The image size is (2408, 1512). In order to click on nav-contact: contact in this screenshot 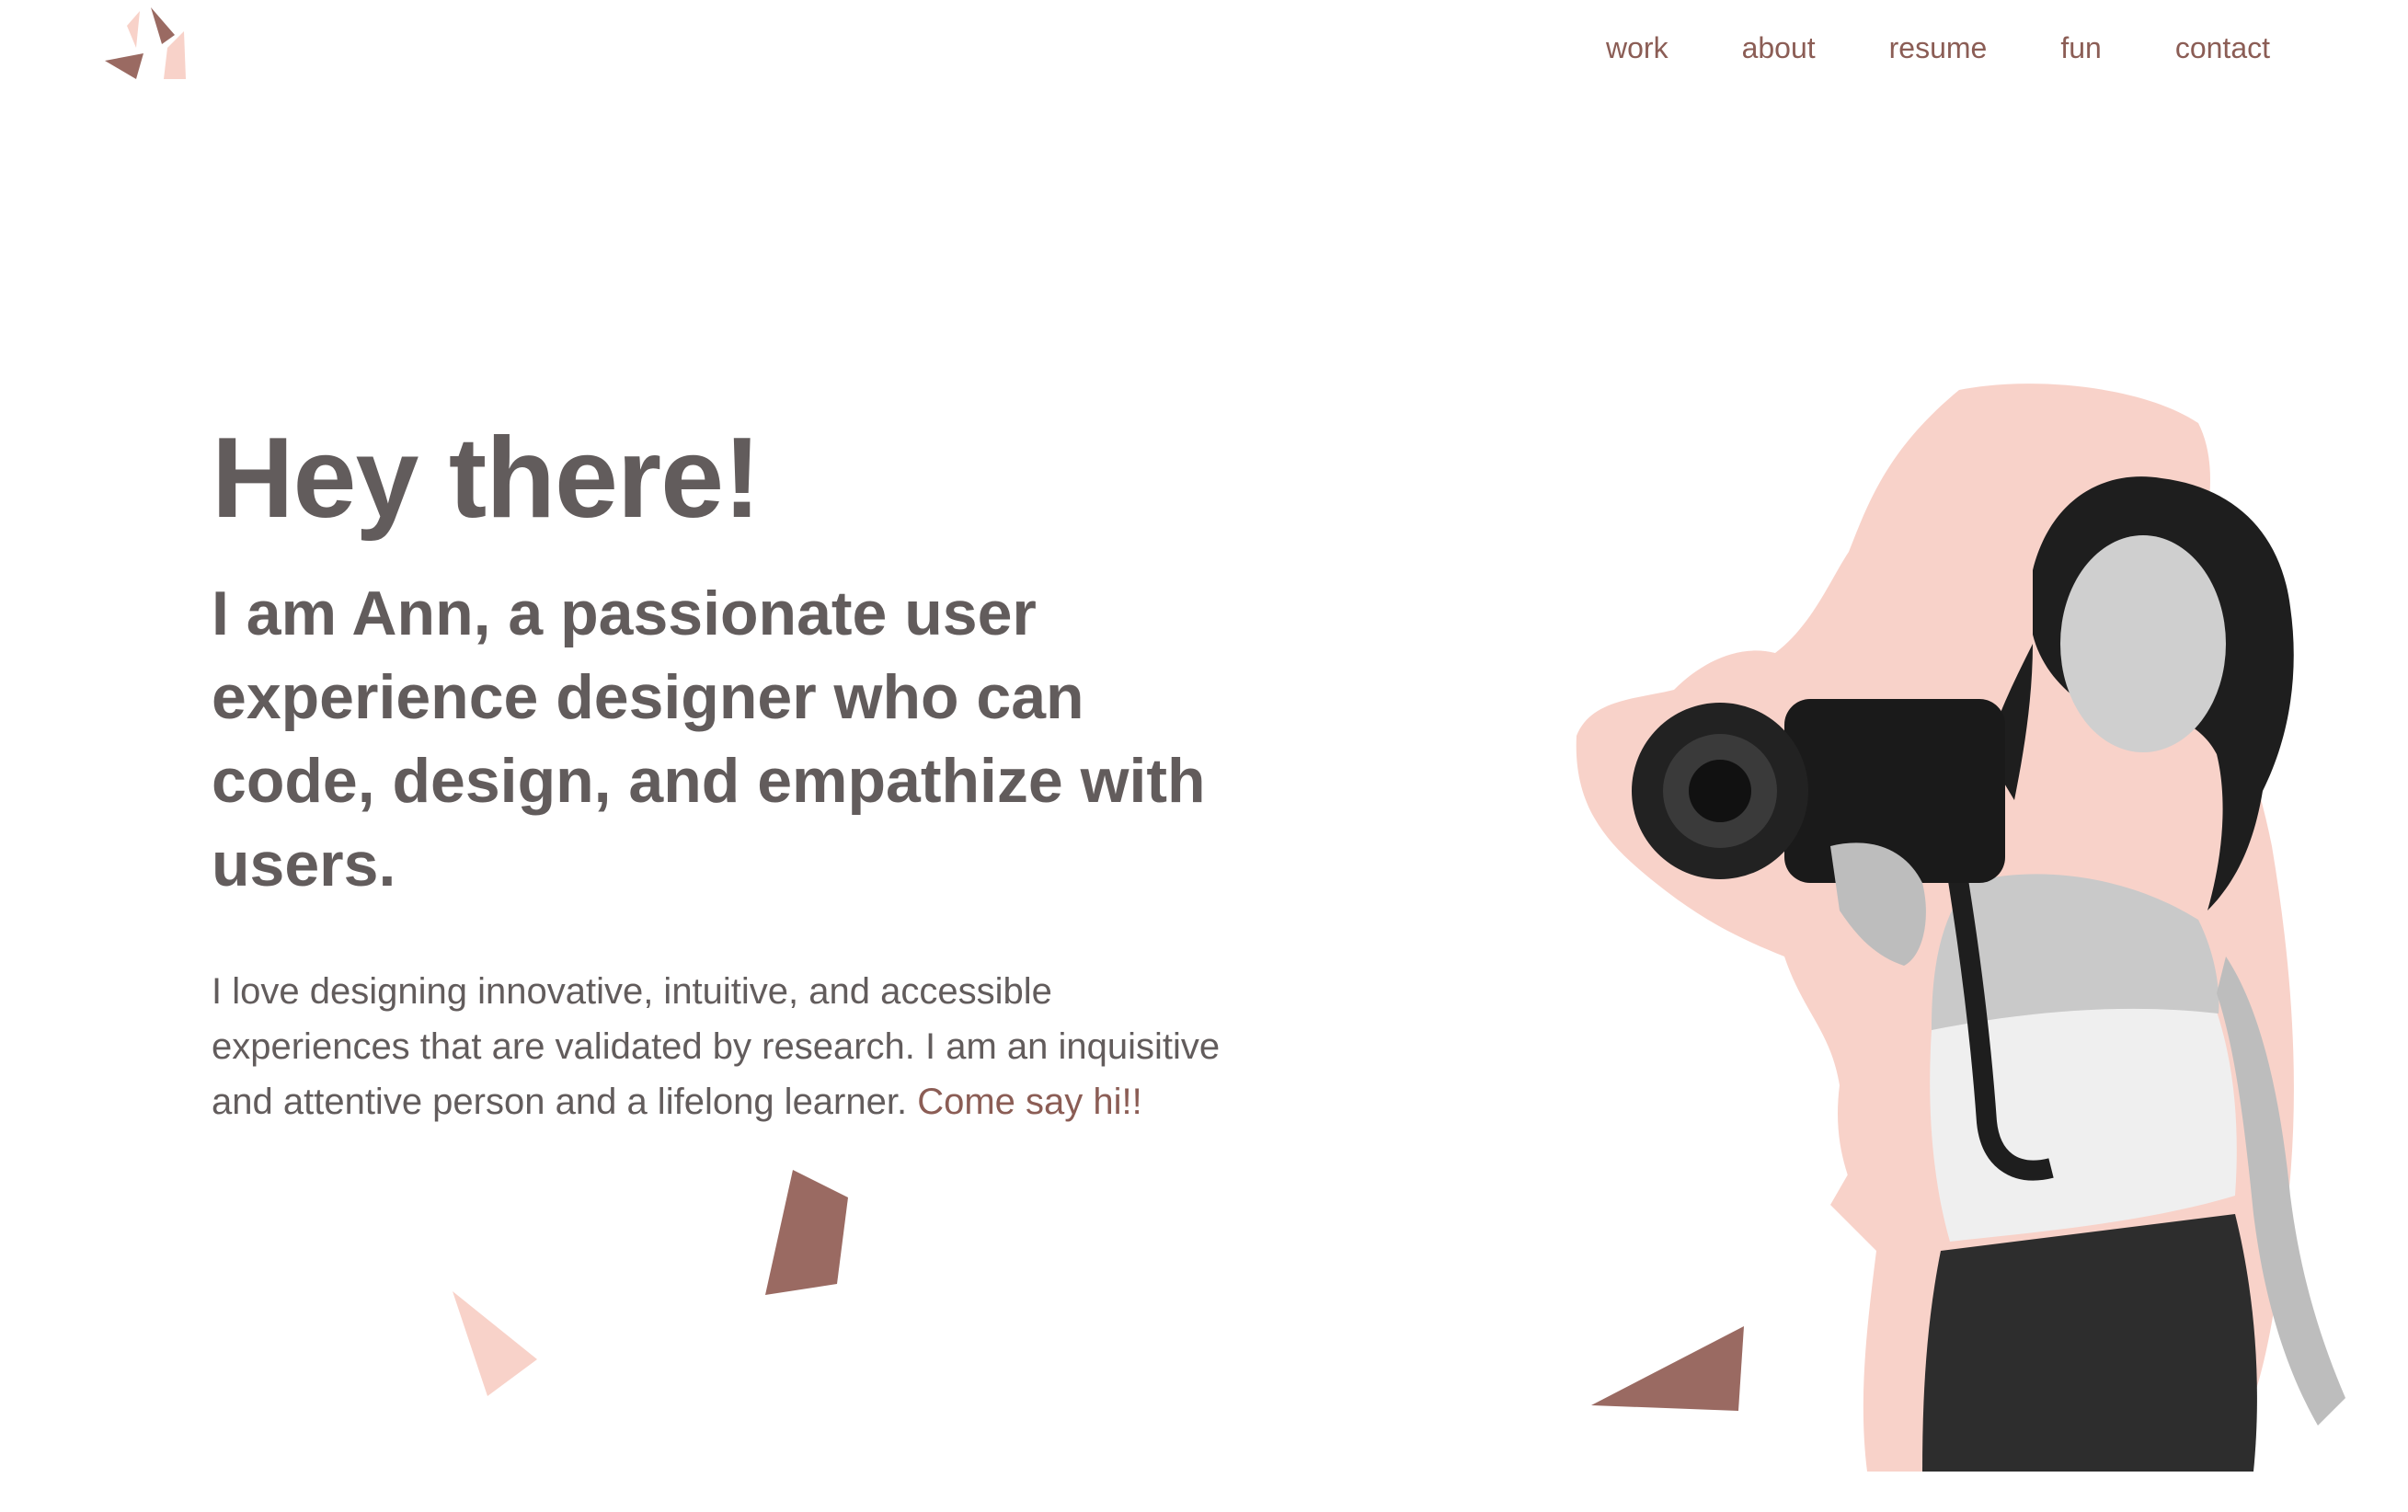, I will do `click(2222, 48)`.